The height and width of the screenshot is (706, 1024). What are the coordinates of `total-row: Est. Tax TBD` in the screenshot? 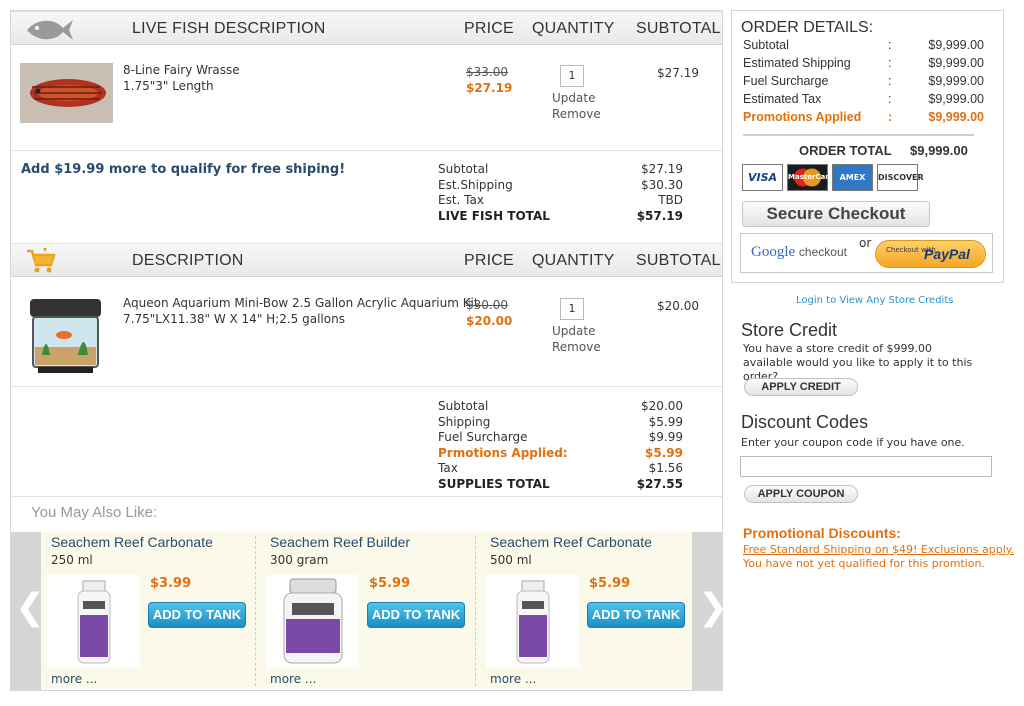 It's located at (560, 201).